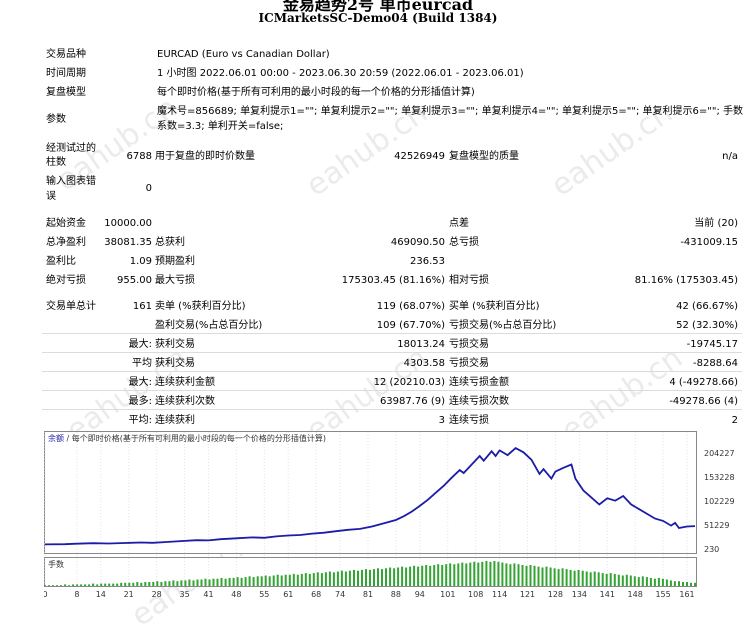 Image resolution: width=756 pixels, height=634 pixels. I want to click on max-consec-profit-text: 连续获利次数, so click(185, 401).